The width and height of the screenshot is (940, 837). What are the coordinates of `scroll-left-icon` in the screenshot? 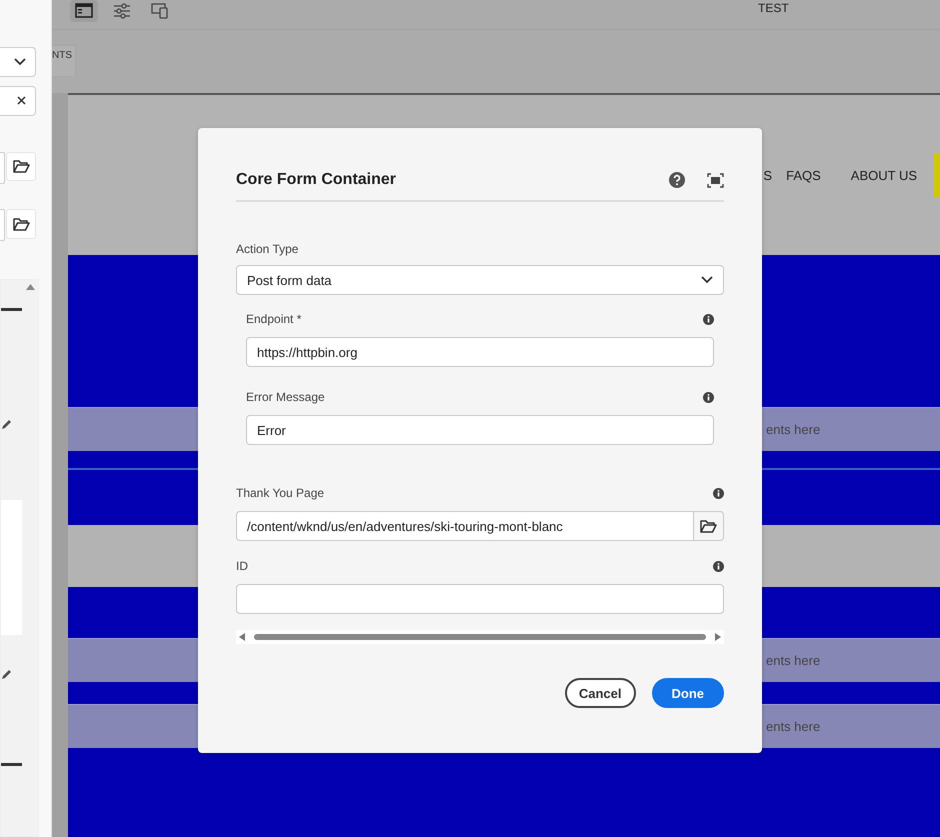 It's located at (242, 637).